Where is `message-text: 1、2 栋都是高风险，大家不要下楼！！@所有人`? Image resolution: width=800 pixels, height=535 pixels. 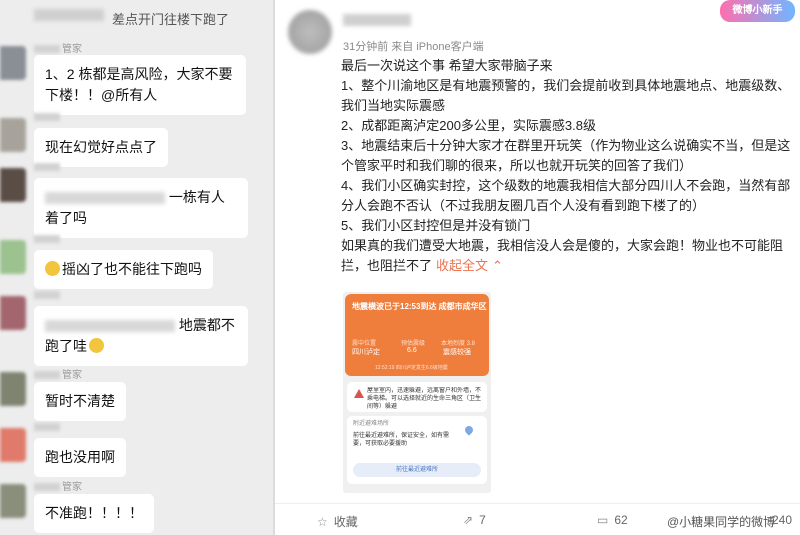 message-text: 1、2 栋都是高风险，大家不要下楼！！@所有人 is located at coordinates (139, 84).